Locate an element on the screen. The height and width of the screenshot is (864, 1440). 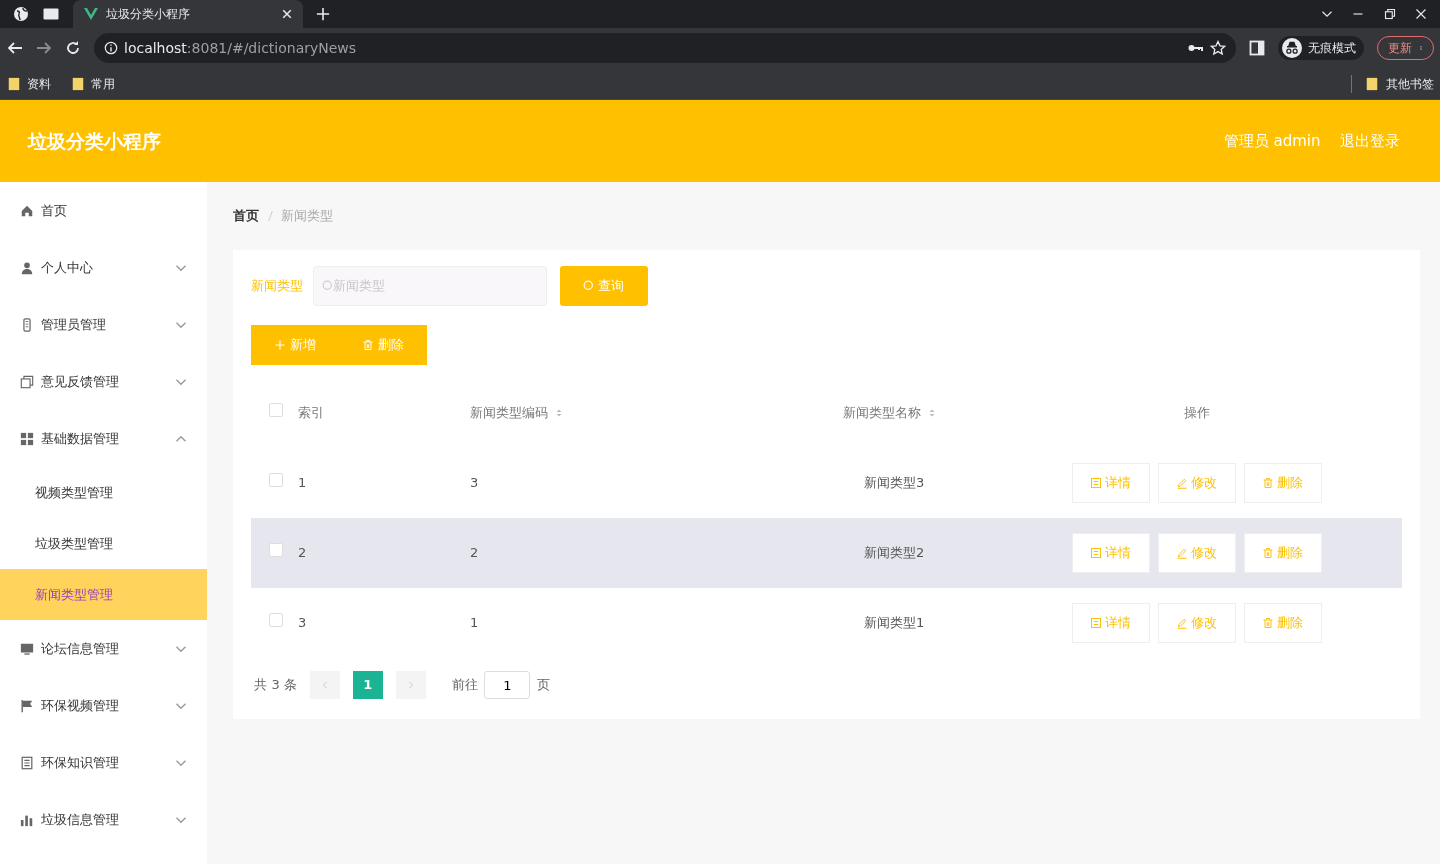
table-cell: 新闻类型1 is located at coordinates (894, 623).